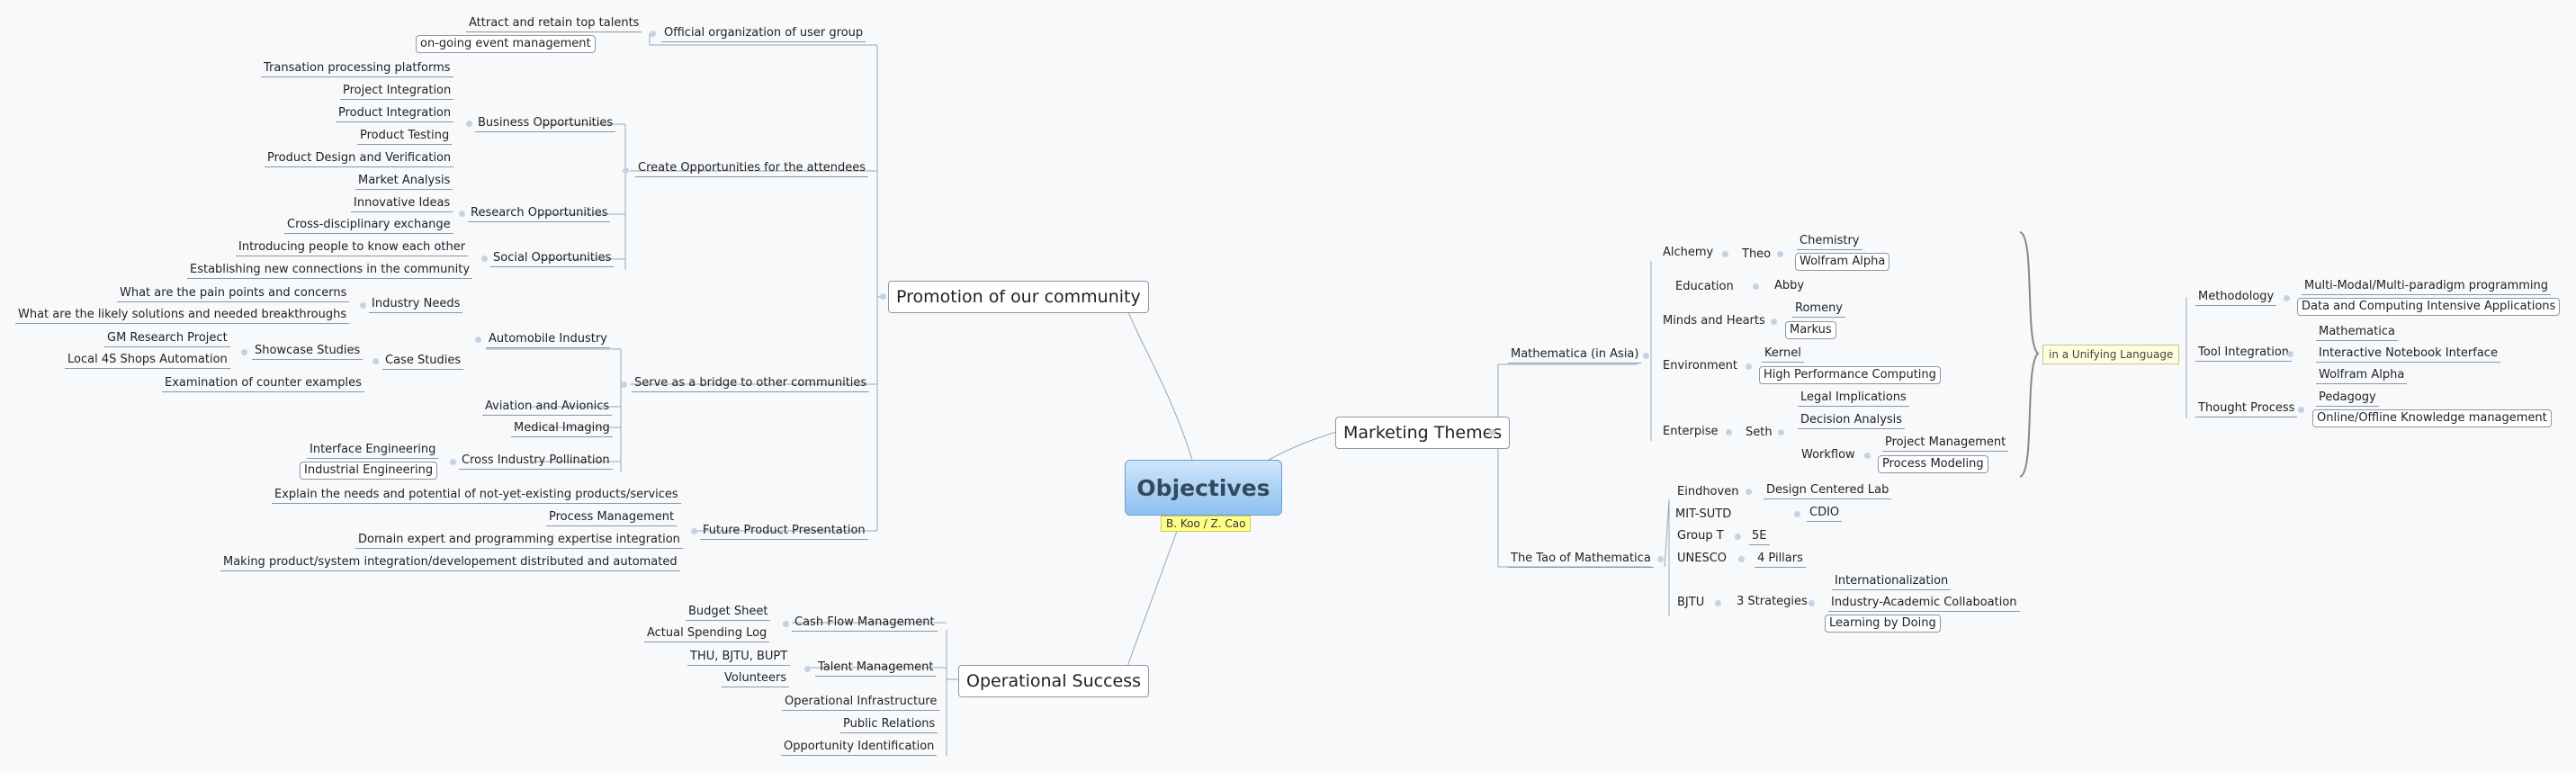 The image size is (2576, 772). What do you see at coordinates (876, 668) in the screenshot?
I see `talent-management: Talent Management` at bounding box center [876, 668].